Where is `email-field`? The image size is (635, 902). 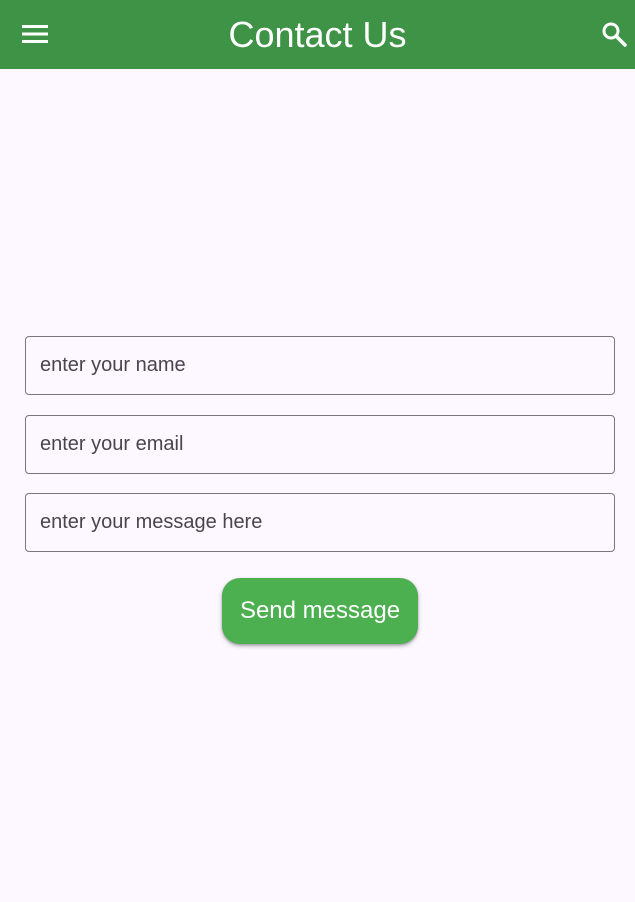
email-field is located at coordinates (320, 444).